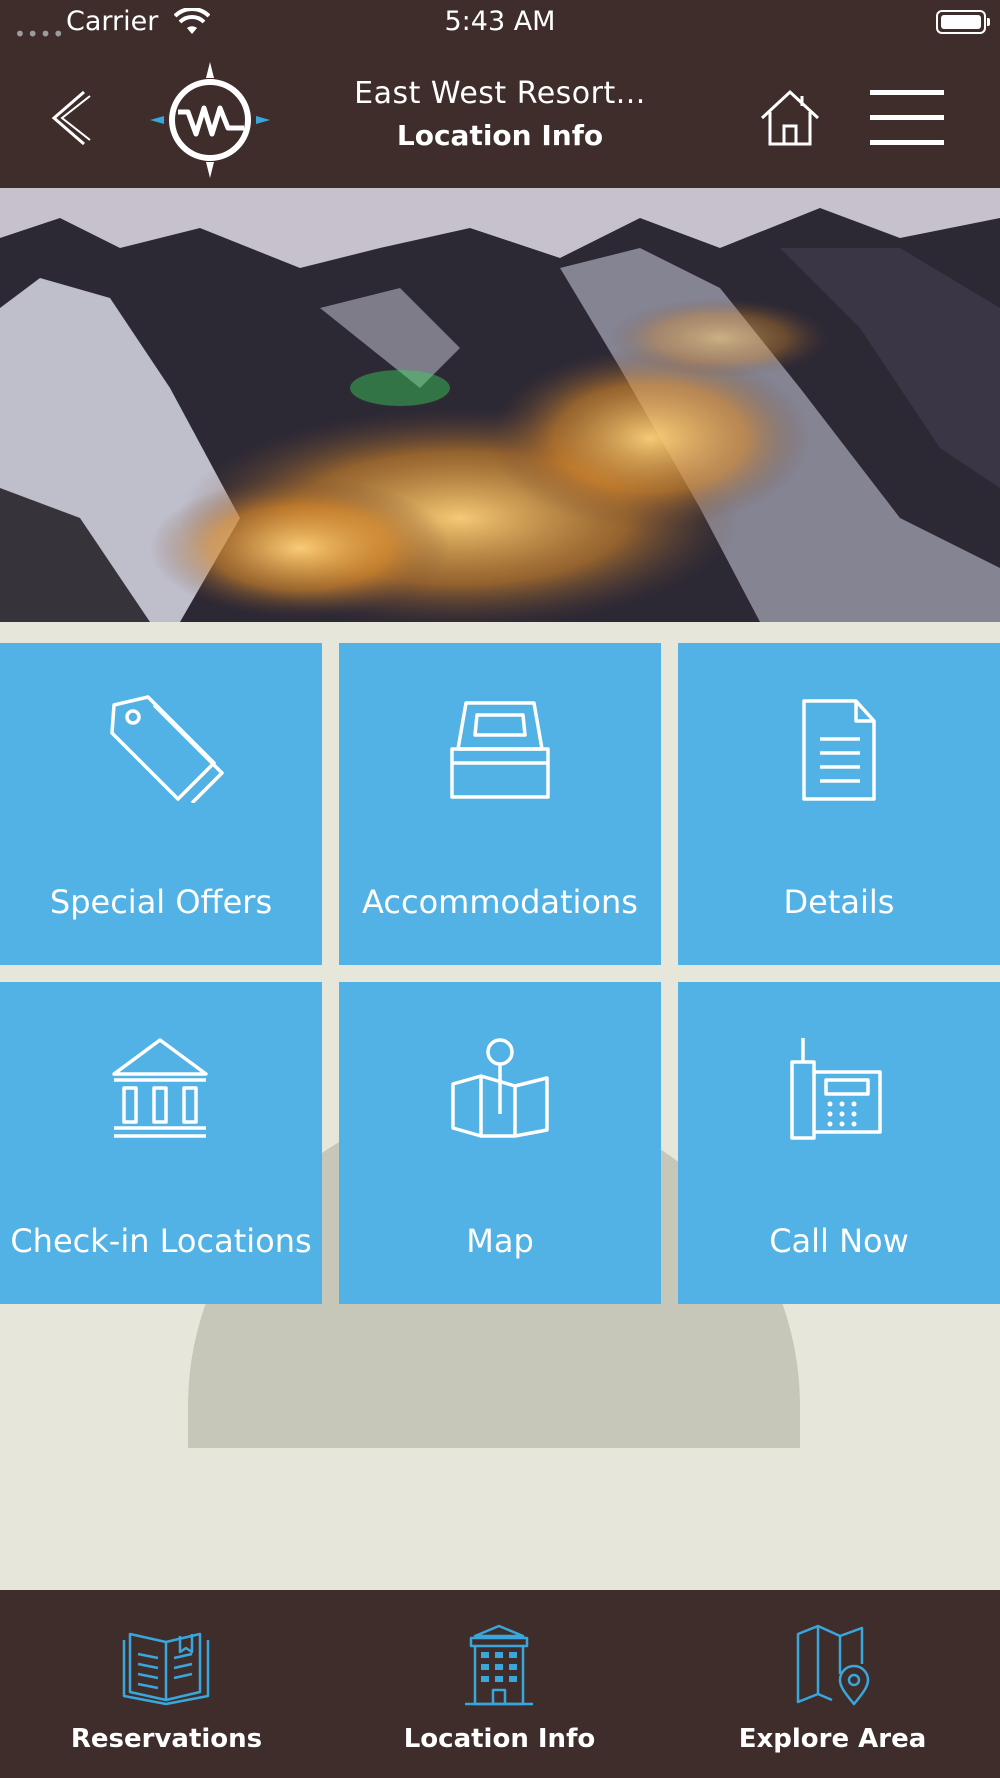 The image size is (1000, 1778). Describe the element at coordinates (71, 118) in the screenshot. I see `chevron-left-icon` at that location.